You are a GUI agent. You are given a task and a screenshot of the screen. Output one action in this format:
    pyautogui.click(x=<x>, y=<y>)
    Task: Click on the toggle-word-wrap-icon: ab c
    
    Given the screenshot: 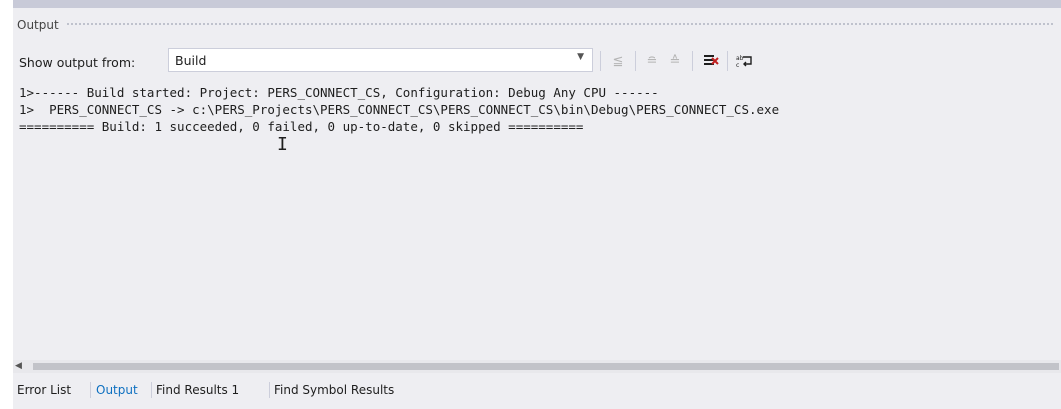 What is the action you would take?
    pyautogui.click(x=745, y=61)
    